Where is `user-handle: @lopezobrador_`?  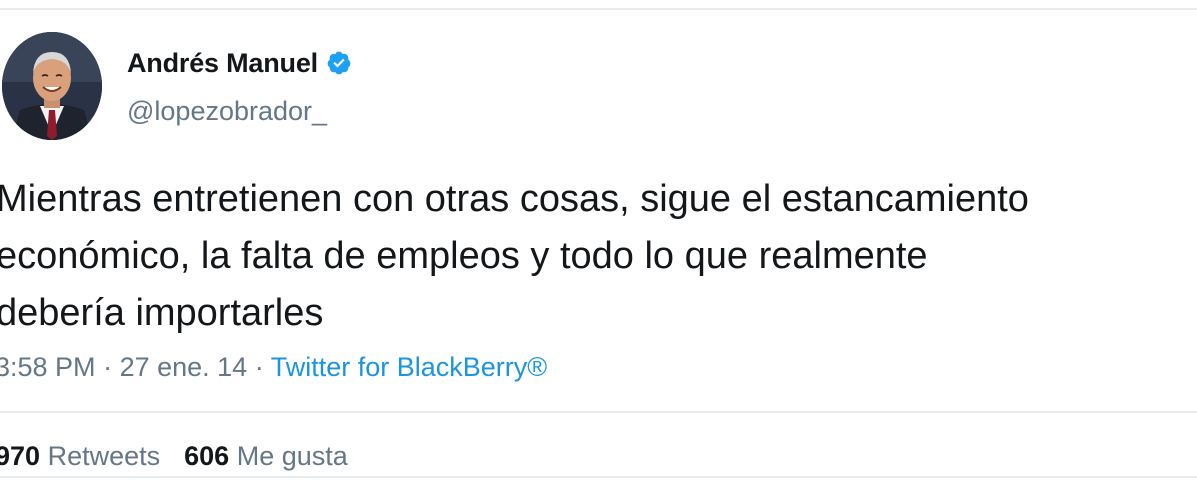 user-handle: @lopezobrador_ is located at coordinates (227, 111).